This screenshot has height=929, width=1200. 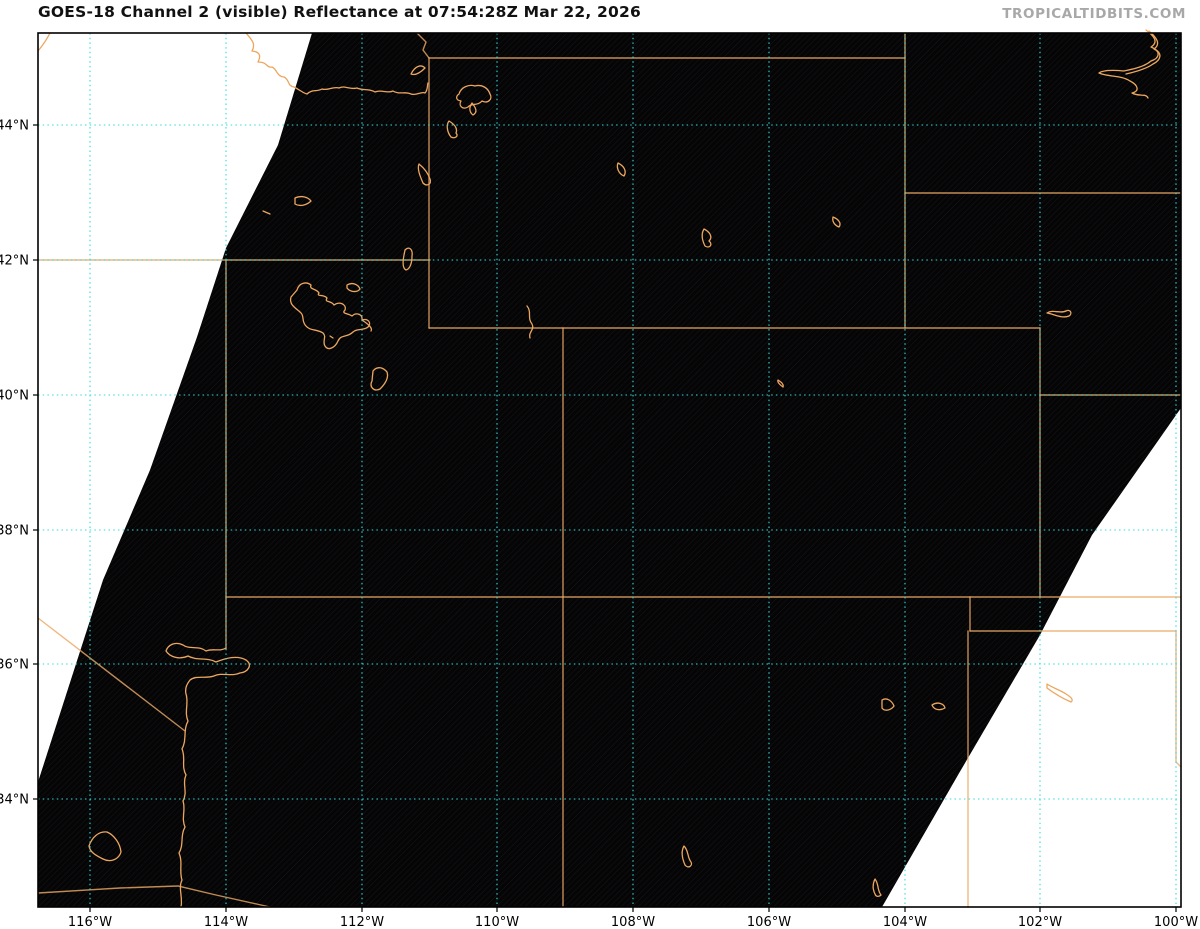 What do you see at coordinates (905, 922) in the screenshot?
I see `lon-tick-label: 104°W` at bounding box center [905, 922].